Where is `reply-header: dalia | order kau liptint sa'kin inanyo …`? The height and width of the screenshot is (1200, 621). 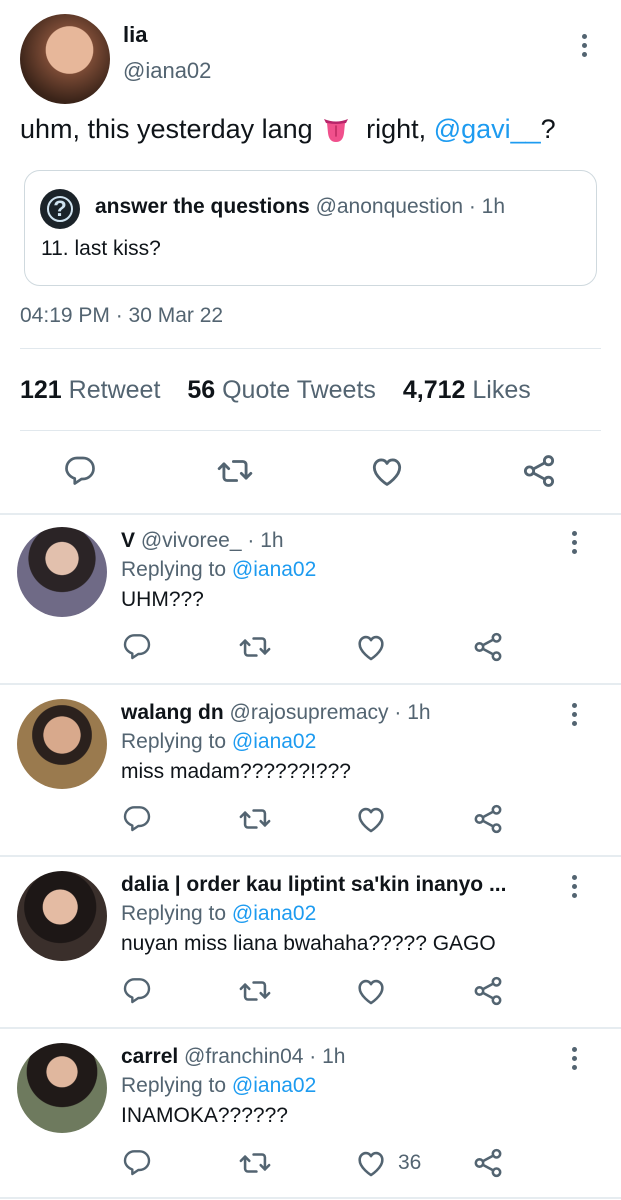
reply-header: dalia | order kau liptint sa'kin inanyo … is located at coordinates (313, 885).